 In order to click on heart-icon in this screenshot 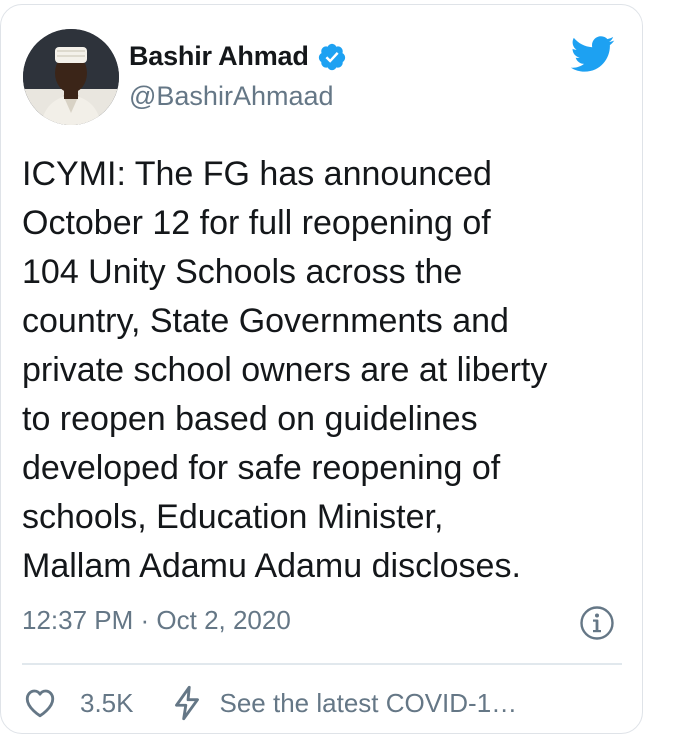, I will do `click(40, 703)`.